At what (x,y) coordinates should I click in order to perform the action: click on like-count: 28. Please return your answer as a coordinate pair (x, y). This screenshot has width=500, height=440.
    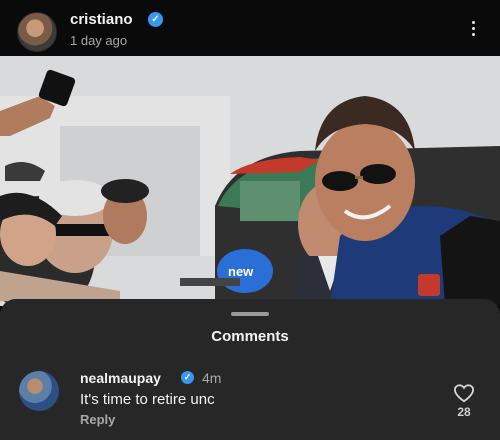
    Looking at the image, I should click on (464, 412).